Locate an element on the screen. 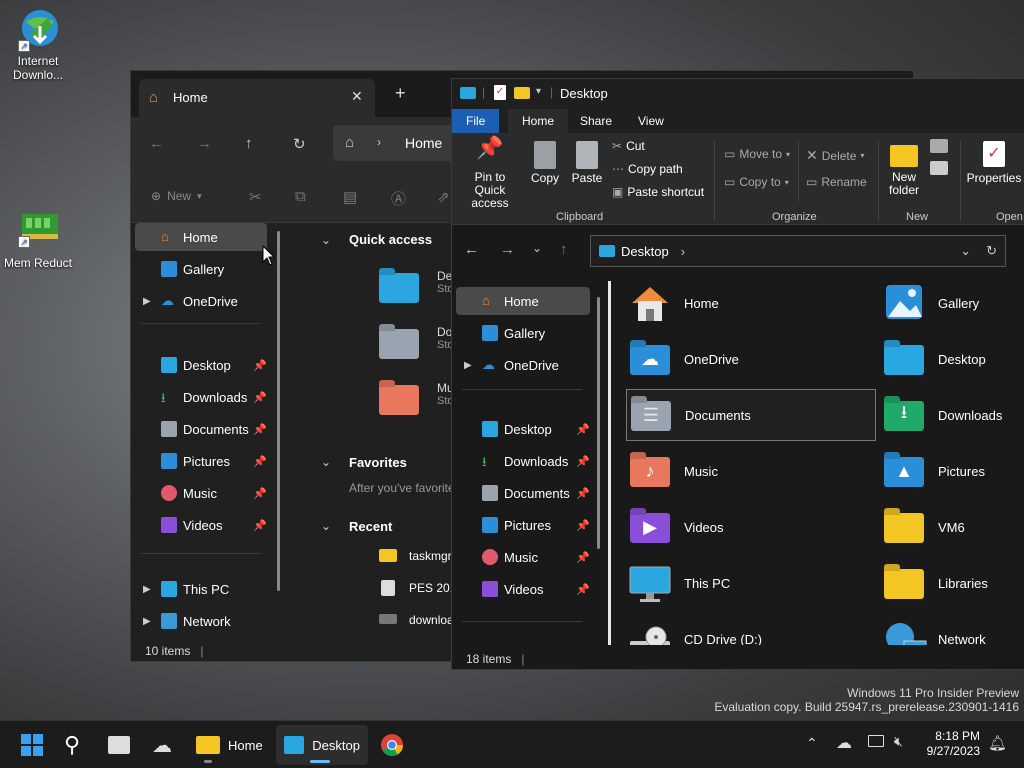  new-folder-button: New folder is located at coordinates (904, 169).